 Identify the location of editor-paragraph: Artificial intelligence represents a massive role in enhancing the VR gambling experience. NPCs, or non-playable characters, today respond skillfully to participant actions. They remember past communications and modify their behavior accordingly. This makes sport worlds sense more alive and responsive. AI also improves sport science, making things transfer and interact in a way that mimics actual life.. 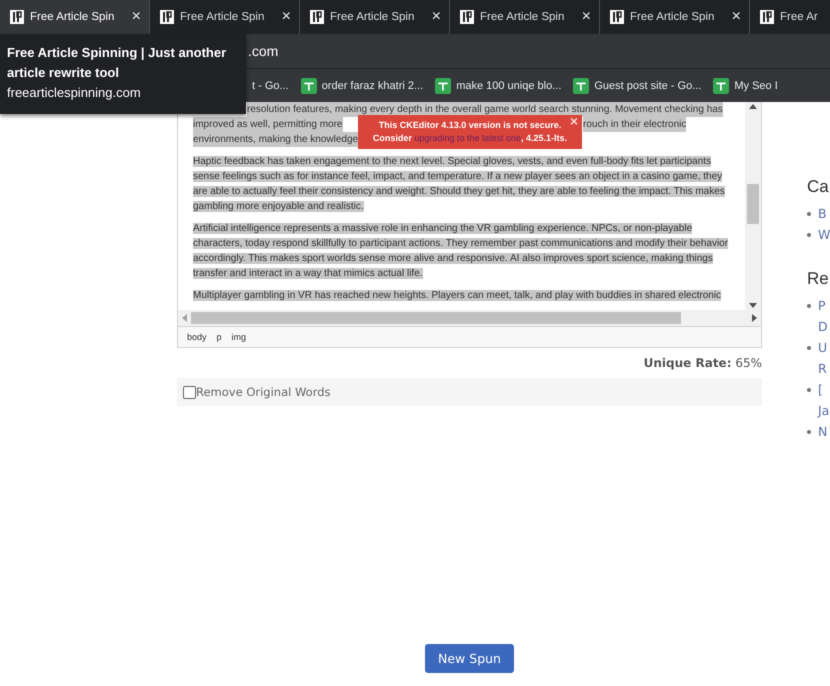
(461, 251).